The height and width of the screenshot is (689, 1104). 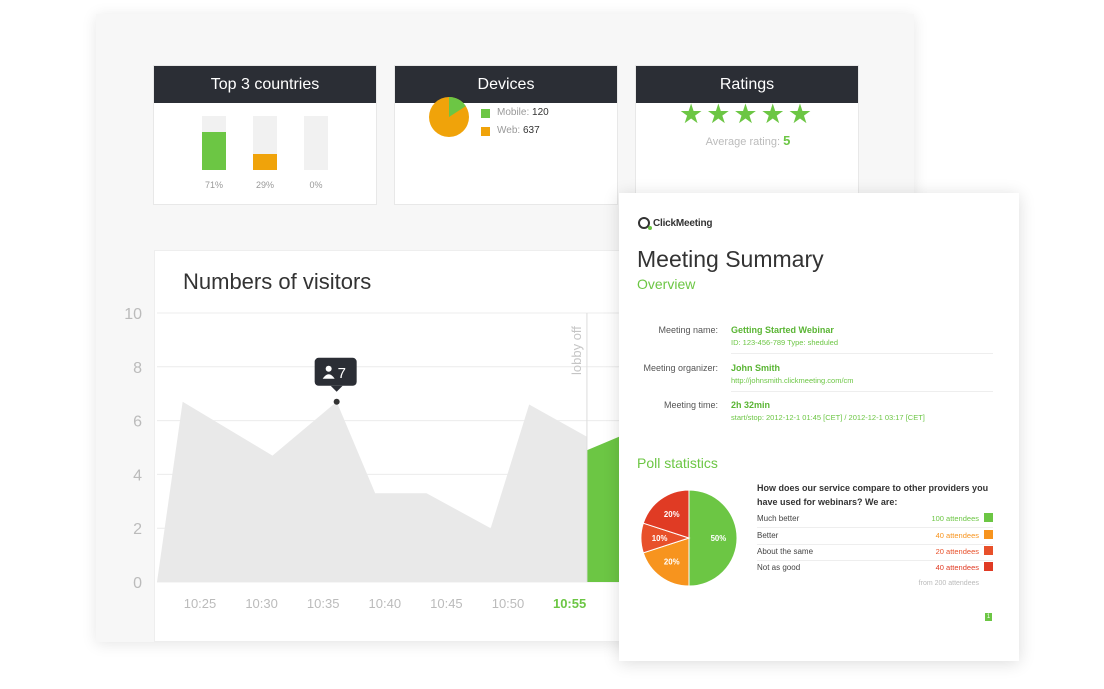 What do you see at coordinates (569, 603) in the screenshot?
I see `x-tick-label: 10:55` at bounding box center [569, 603].